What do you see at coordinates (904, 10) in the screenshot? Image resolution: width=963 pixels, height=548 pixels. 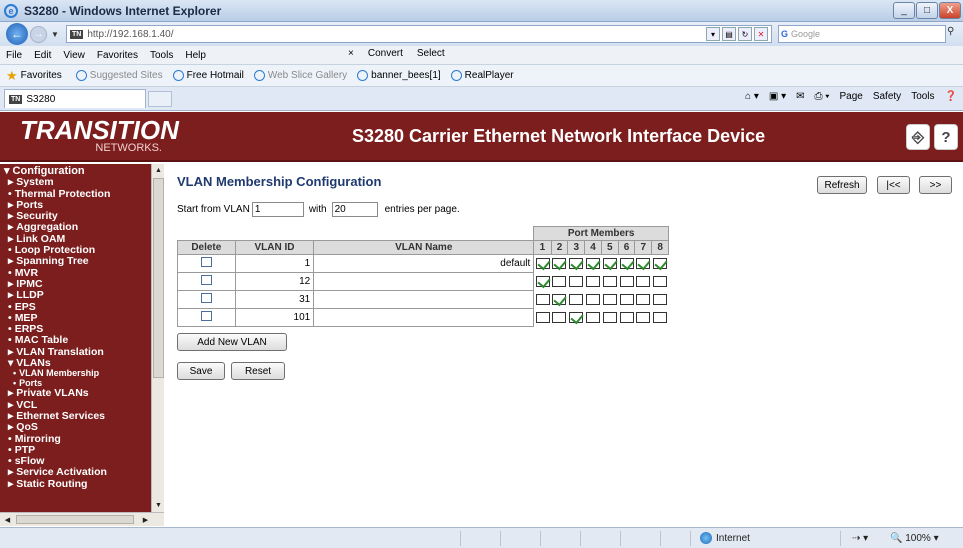 I see `minimize-button: _` at bounding box center [904, 10].